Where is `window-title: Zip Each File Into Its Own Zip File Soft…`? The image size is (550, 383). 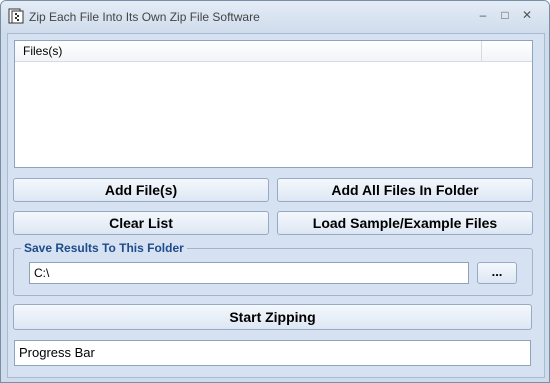
window-title: Zip Each File Into Its Own Zip File Soft… is located at coordinates (144, 17).